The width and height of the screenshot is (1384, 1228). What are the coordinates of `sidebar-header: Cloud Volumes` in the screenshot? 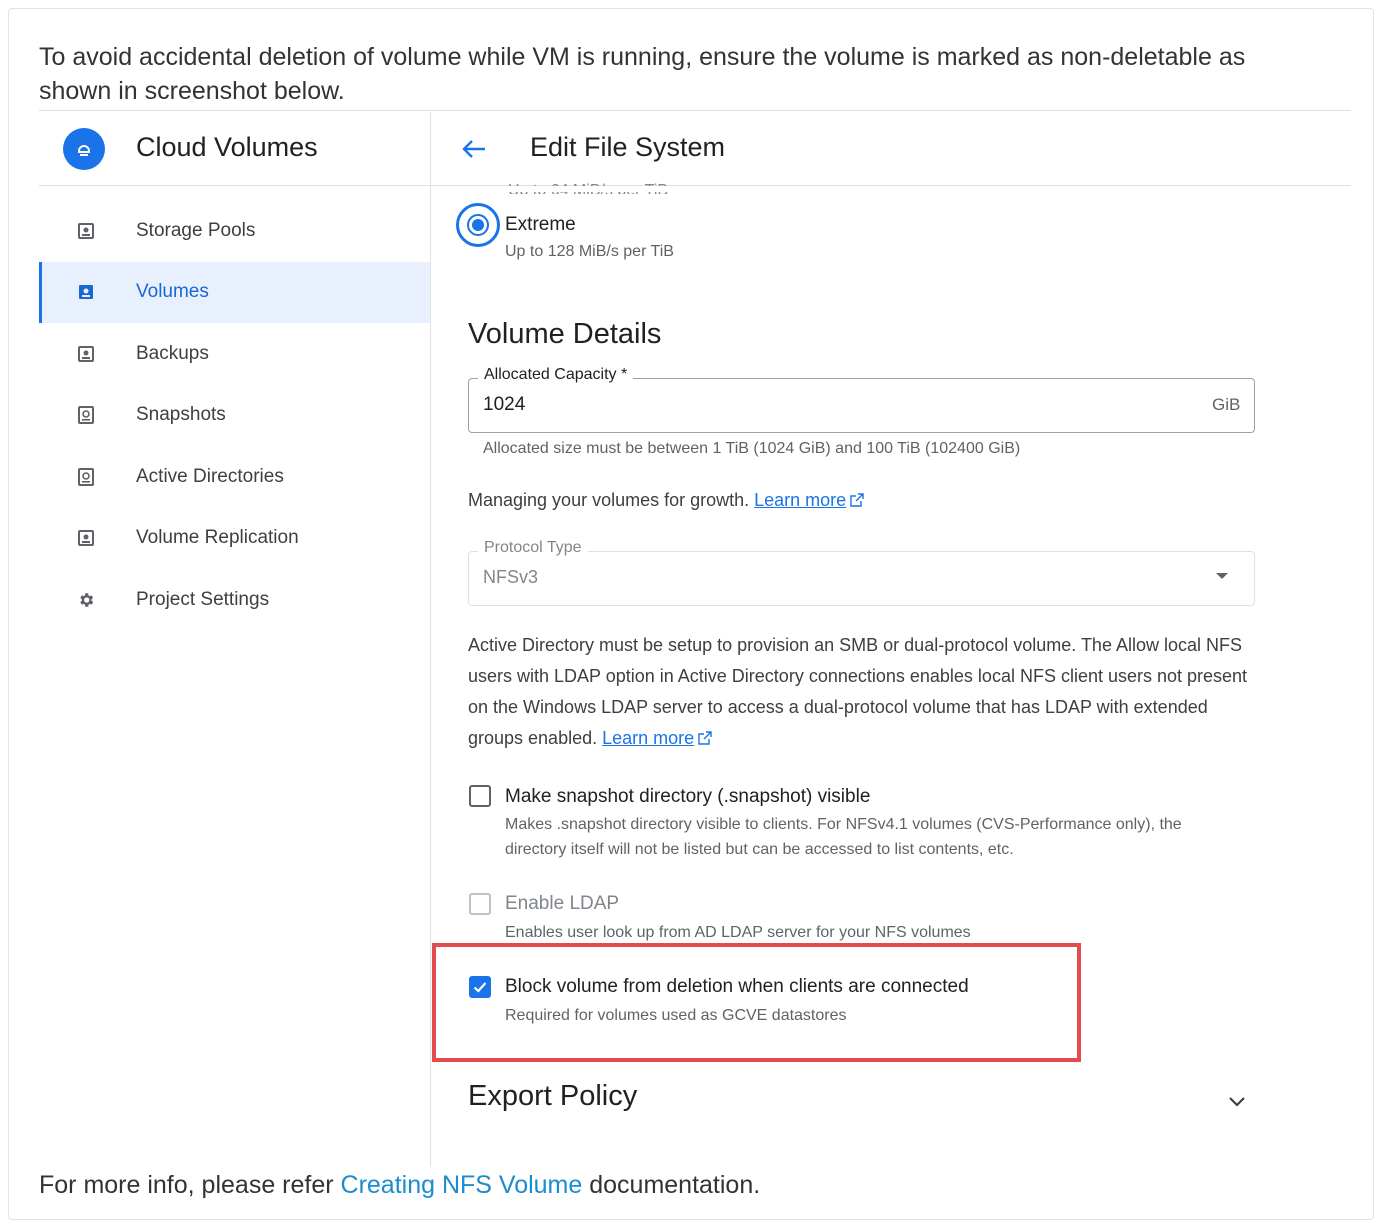 It's located at (234, 149).